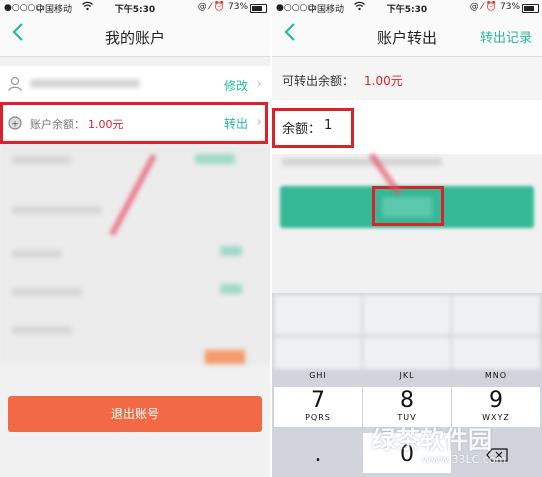 The image size is (542, 477). Describe the element at coordinates (313, 128) in the screenshot. I see `amount-highlight` at that location.